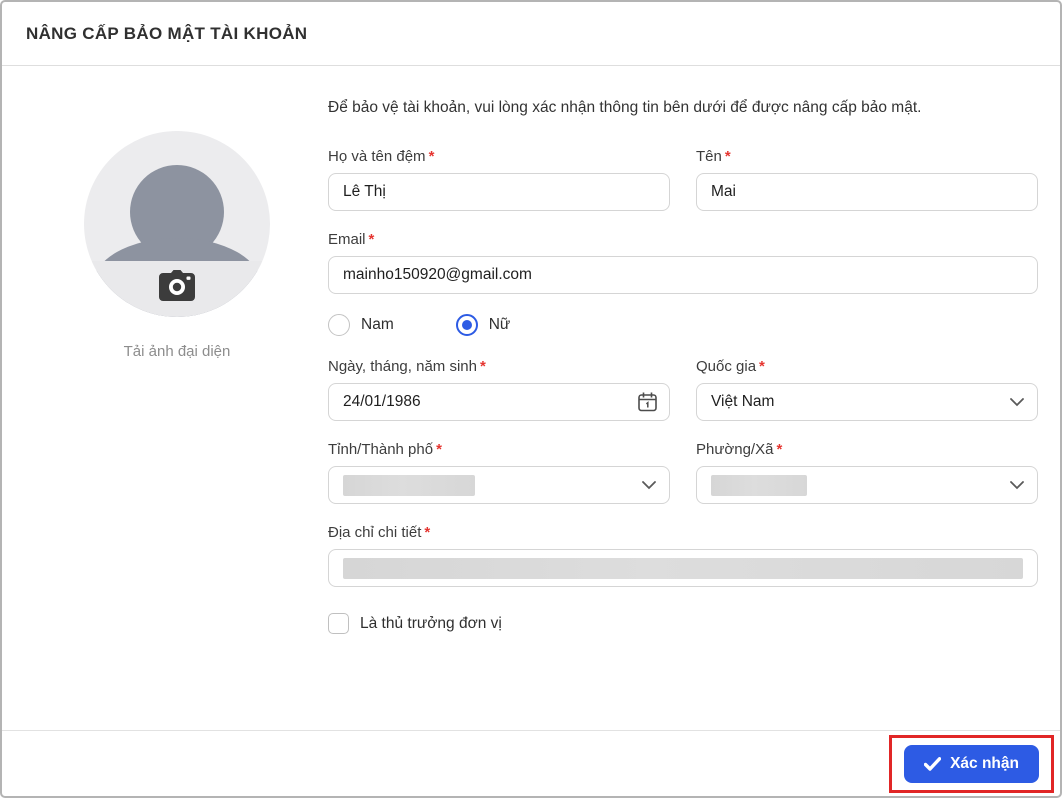  What do you see at coordinates (407, 366) in the screenshot?
I see `dob-label: Ngày, tháng, năm sinh *` at bounding box center [407, 366].